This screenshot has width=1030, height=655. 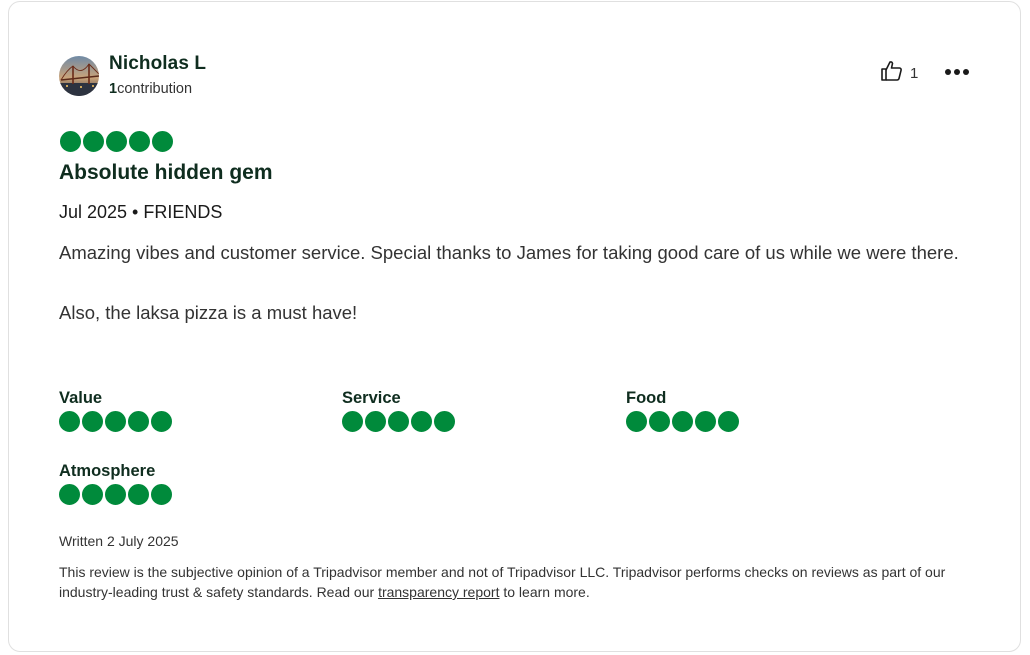 I want to click on thumbs-up-icon, so click(x=892, y=73).